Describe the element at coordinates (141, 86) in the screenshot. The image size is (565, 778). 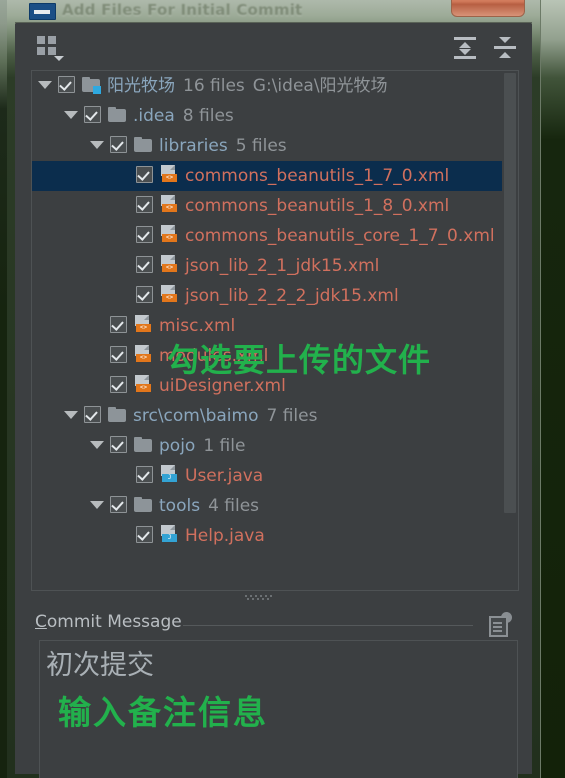
I see `tree-row-name: 阳光牧场` at that location.